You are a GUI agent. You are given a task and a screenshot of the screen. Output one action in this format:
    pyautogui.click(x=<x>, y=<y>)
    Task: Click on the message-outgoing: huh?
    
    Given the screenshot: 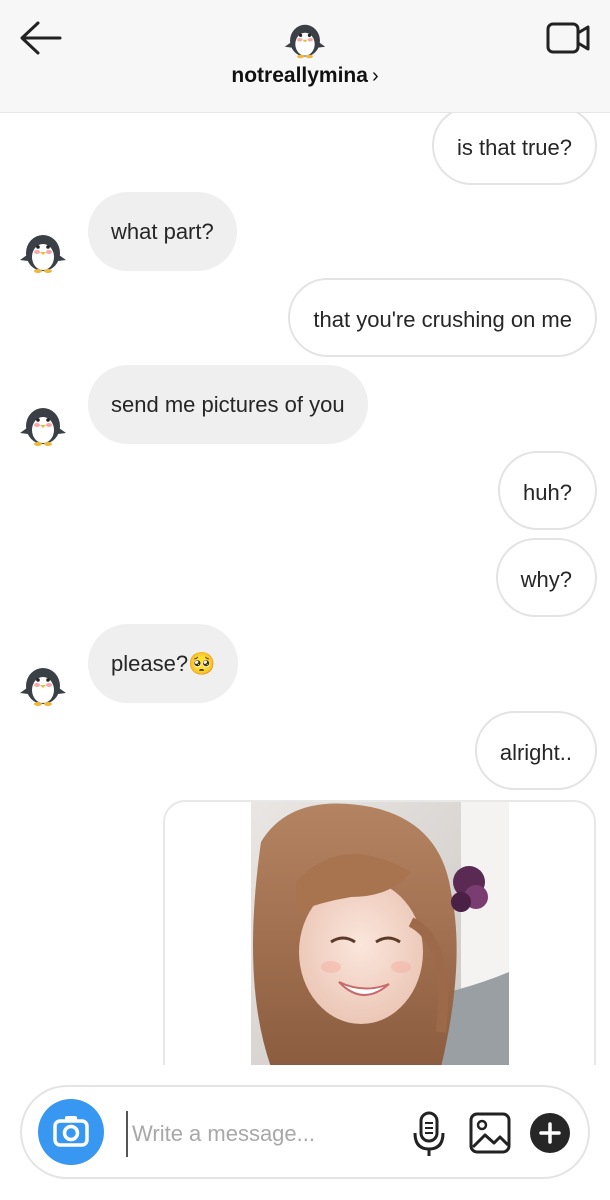 What is the action you would take?
    pyautogui.click(x=547, y=490)
    